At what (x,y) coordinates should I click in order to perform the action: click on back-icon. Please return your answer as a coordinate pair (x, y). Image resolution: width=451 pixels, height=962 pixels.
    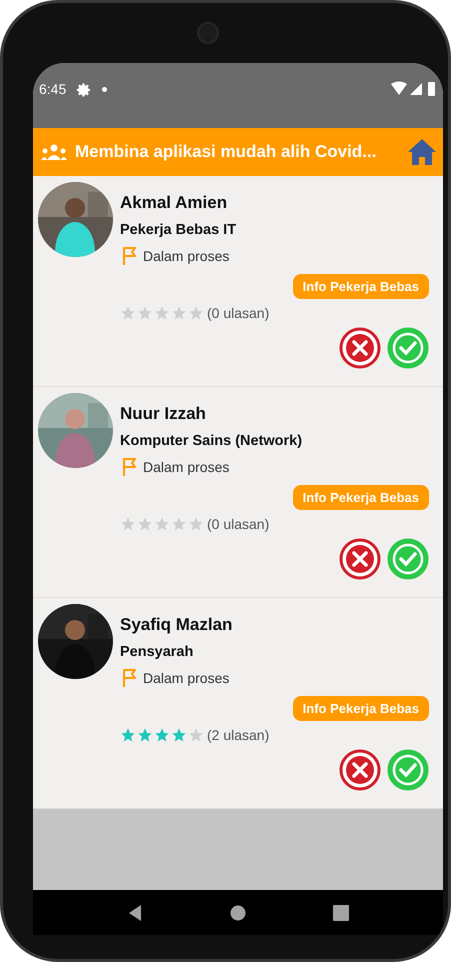
    Looking at the image, I should click on (134, 913).